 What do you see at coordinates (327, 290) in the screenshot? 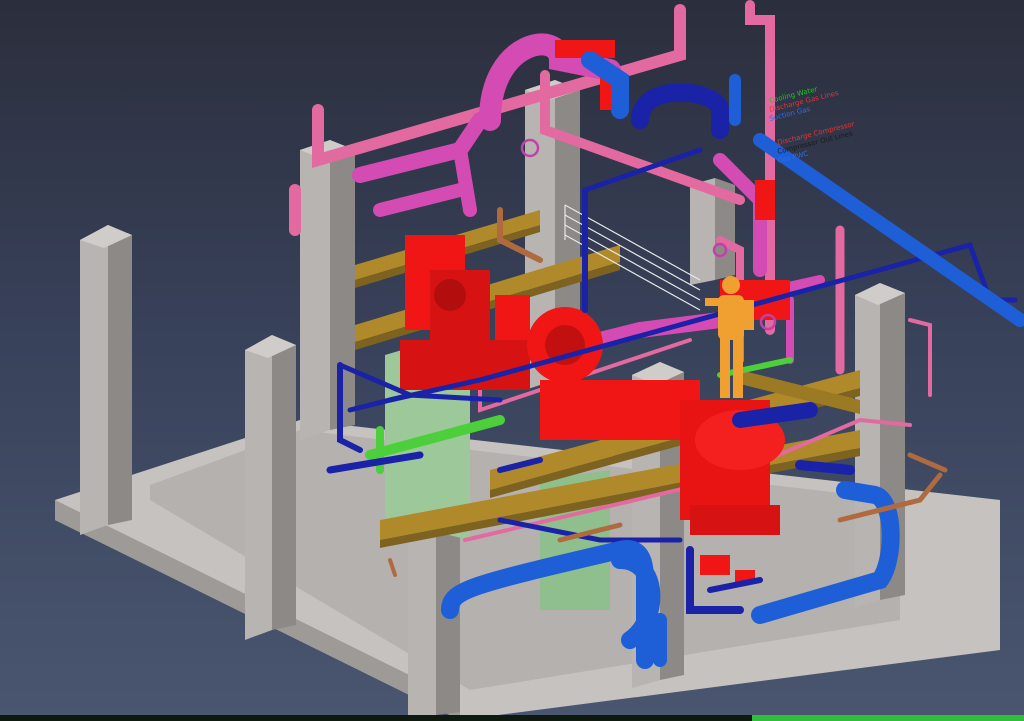
I see `concrete-column-back-left` at bounding box center [327, 290].